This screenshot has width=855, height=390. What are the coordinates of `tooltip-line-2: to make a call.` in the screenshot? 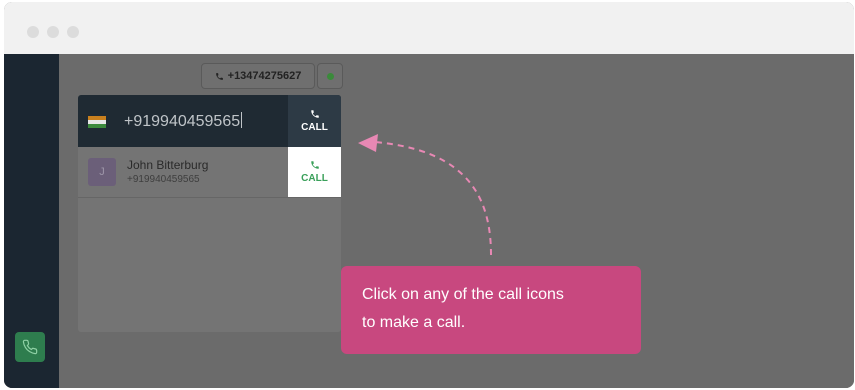 It's located at (414, 322).